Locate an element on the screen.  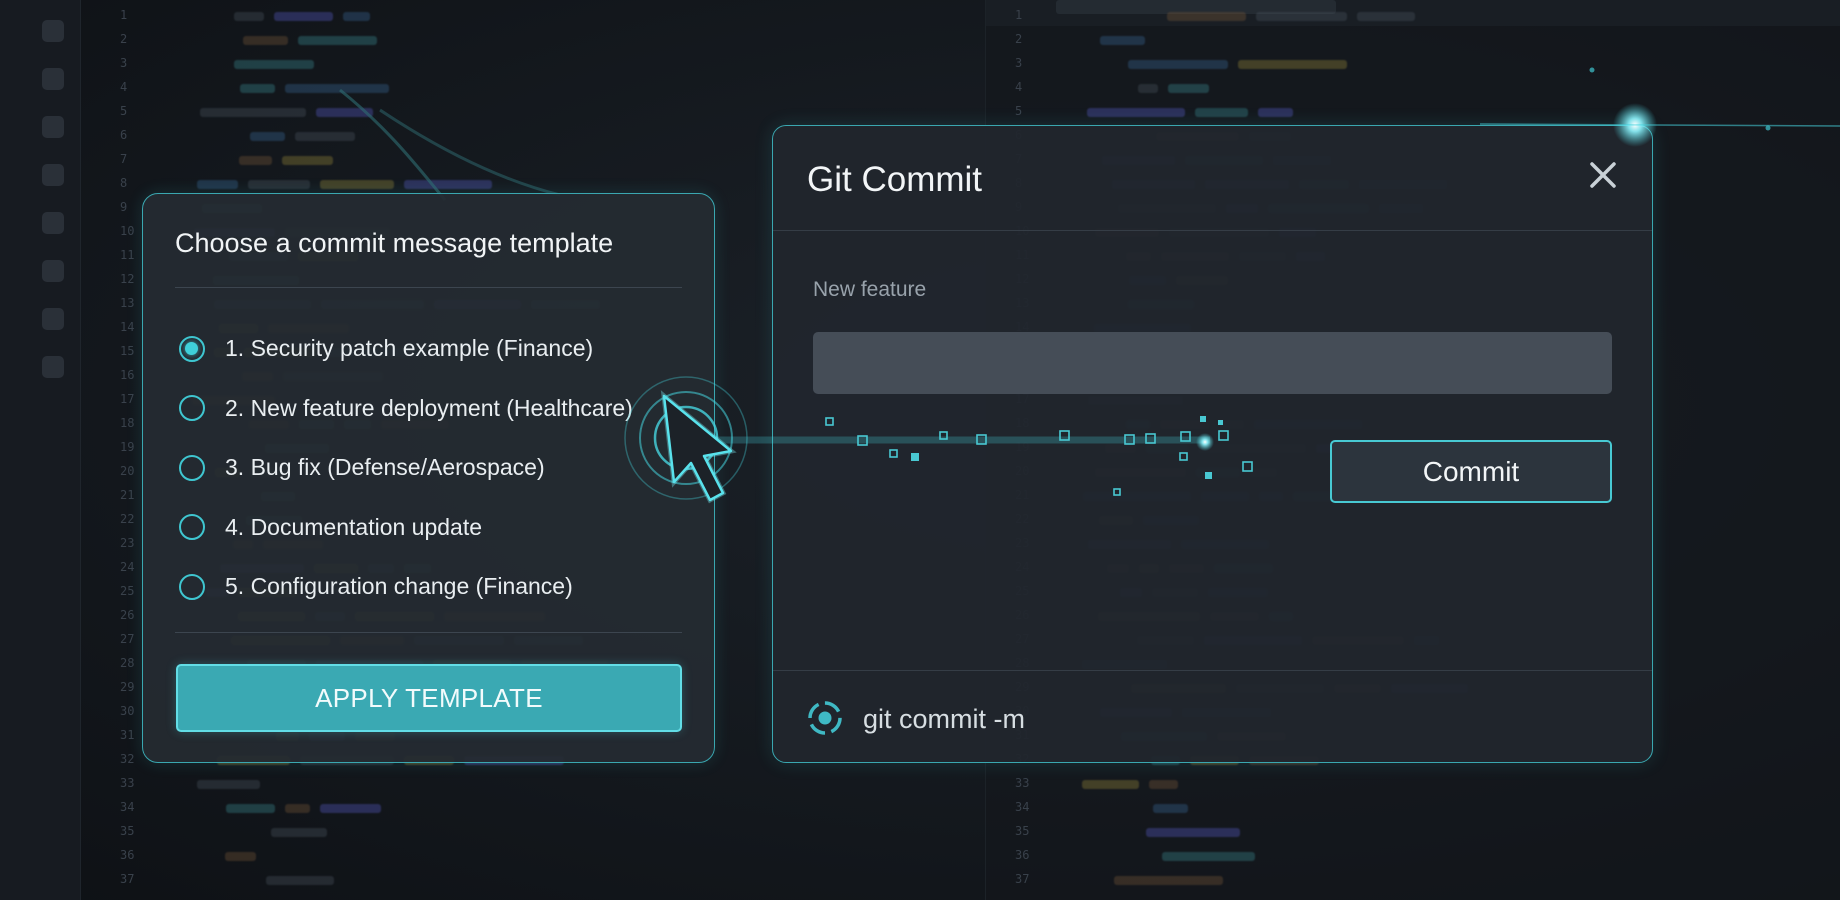
template-option-label: 1. Security patch example (Finance) is located at coordinates (409, 348).